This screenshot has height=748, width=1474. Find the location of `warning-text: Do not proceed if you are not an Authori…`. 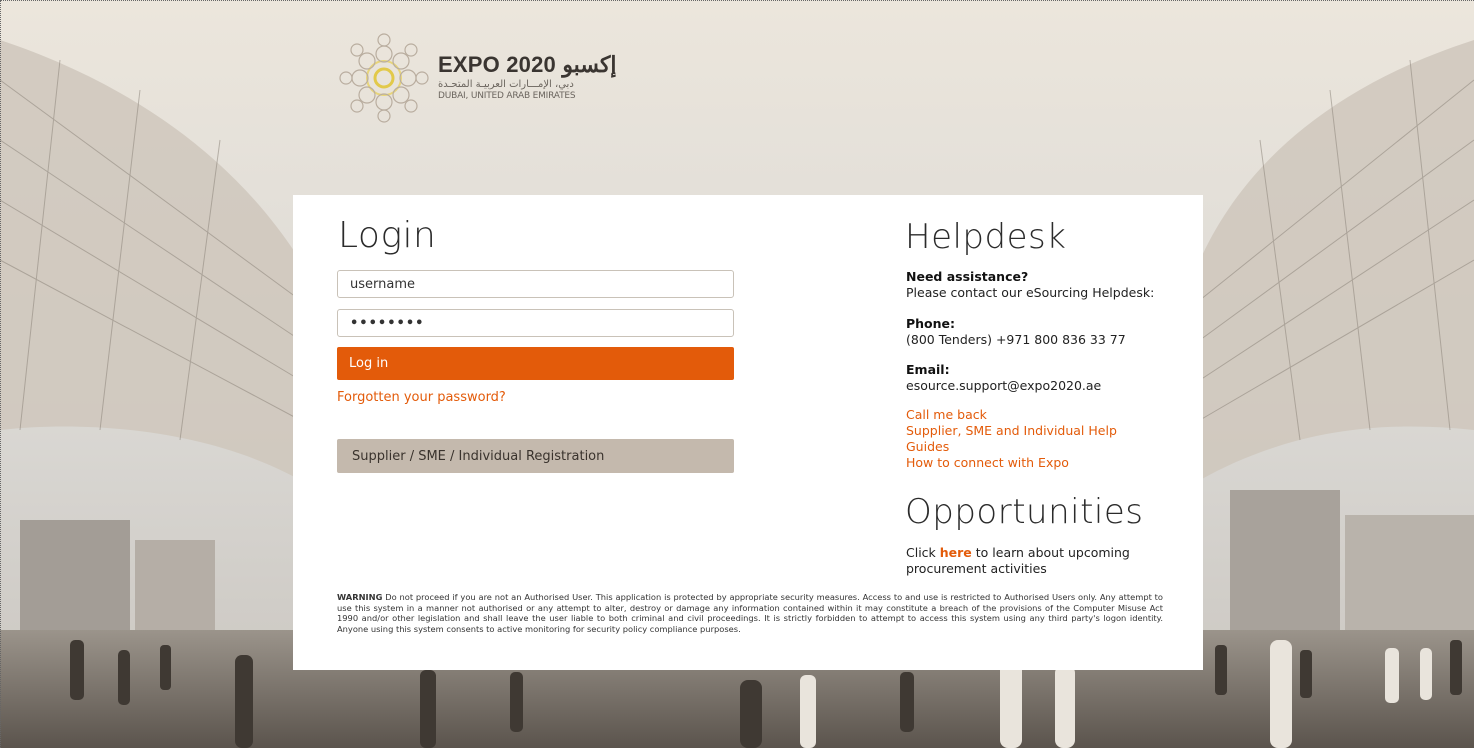

warning-text: Do not proceed if you are not an Authori… is located at coordinates (750, 613).